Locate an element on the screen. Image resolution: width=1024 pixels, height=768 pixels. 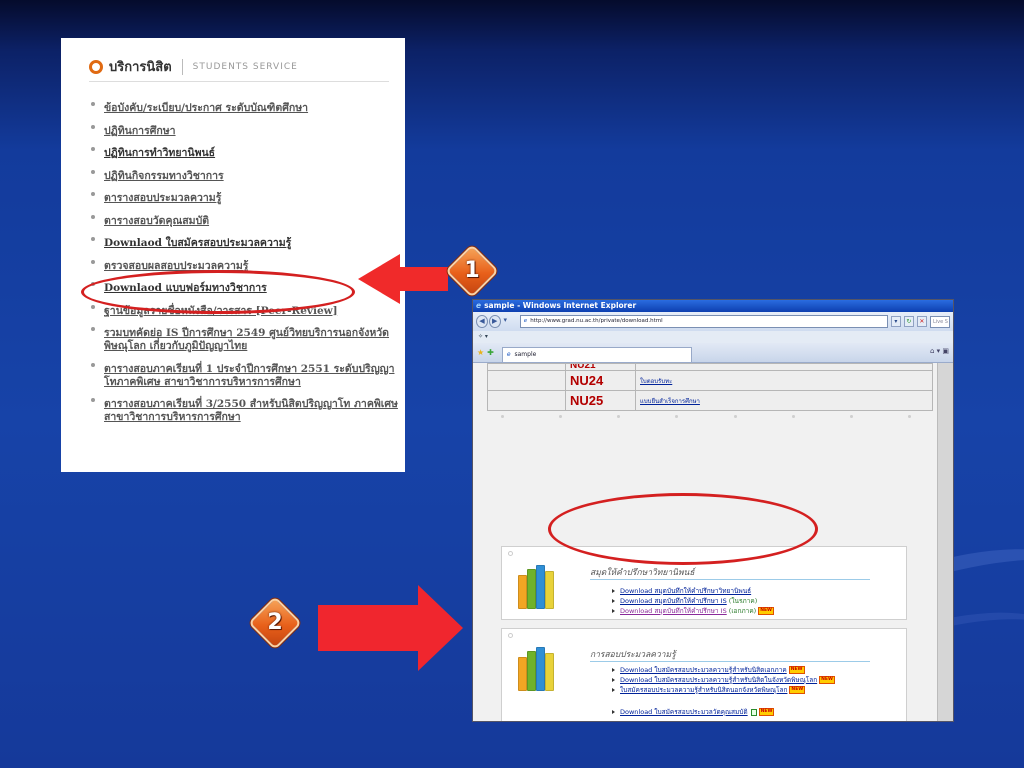
section-title: สมุดให้คำปรึกษาวิทยานิพนธ์ is located at coordinates (642, 573).